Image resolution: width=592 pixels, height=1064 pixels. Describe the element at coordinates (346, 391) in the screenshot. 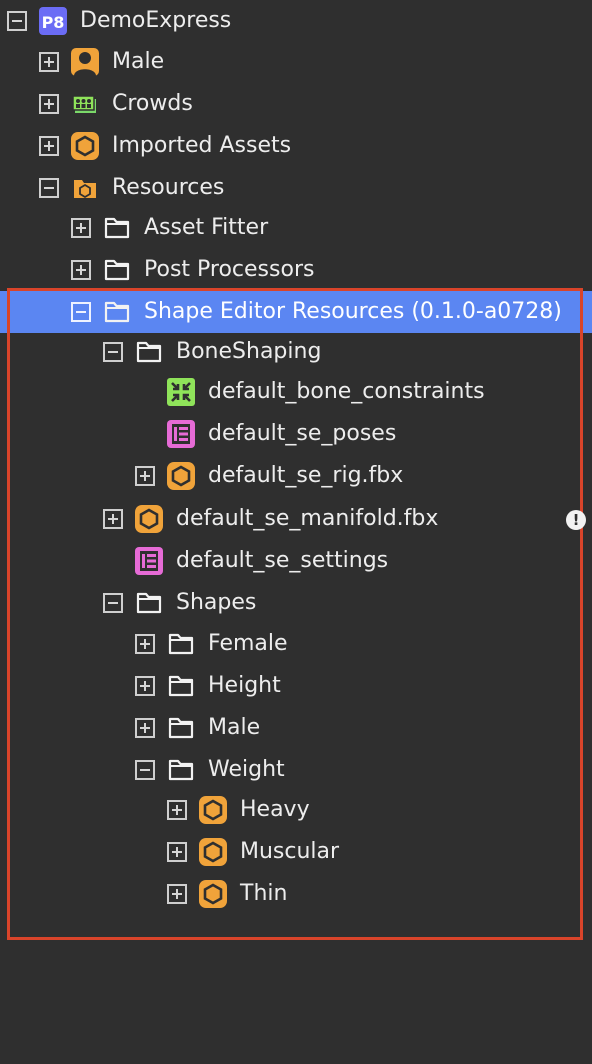

I see `tree-item-label: default_bone_constraints` at that location.